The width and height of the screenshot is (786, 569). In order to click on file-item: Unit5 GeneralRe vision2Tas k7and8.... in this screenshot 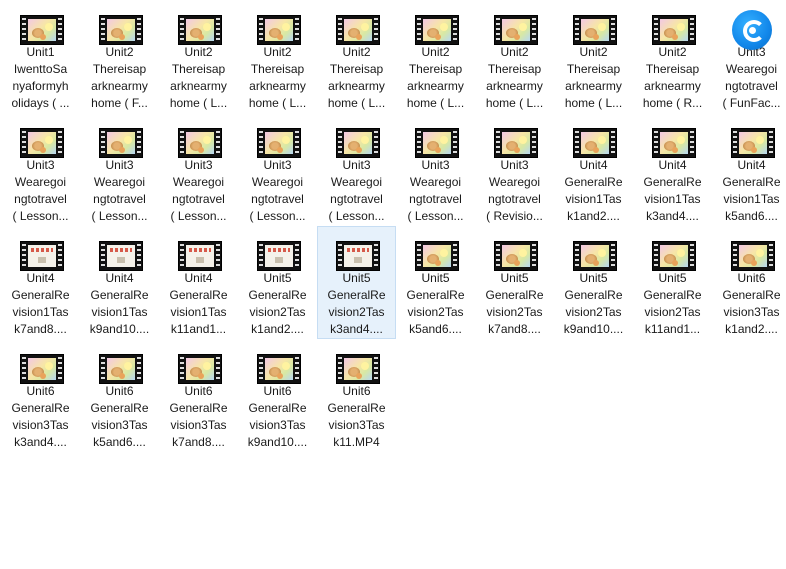, I will do `click(514, 282)`.